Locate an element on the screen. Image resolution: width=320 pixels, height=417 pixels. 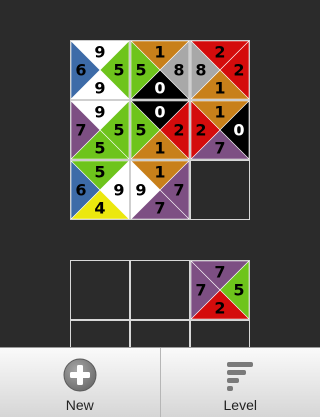
tile-number-bottom: 4 is located at coordinates (99, 208).